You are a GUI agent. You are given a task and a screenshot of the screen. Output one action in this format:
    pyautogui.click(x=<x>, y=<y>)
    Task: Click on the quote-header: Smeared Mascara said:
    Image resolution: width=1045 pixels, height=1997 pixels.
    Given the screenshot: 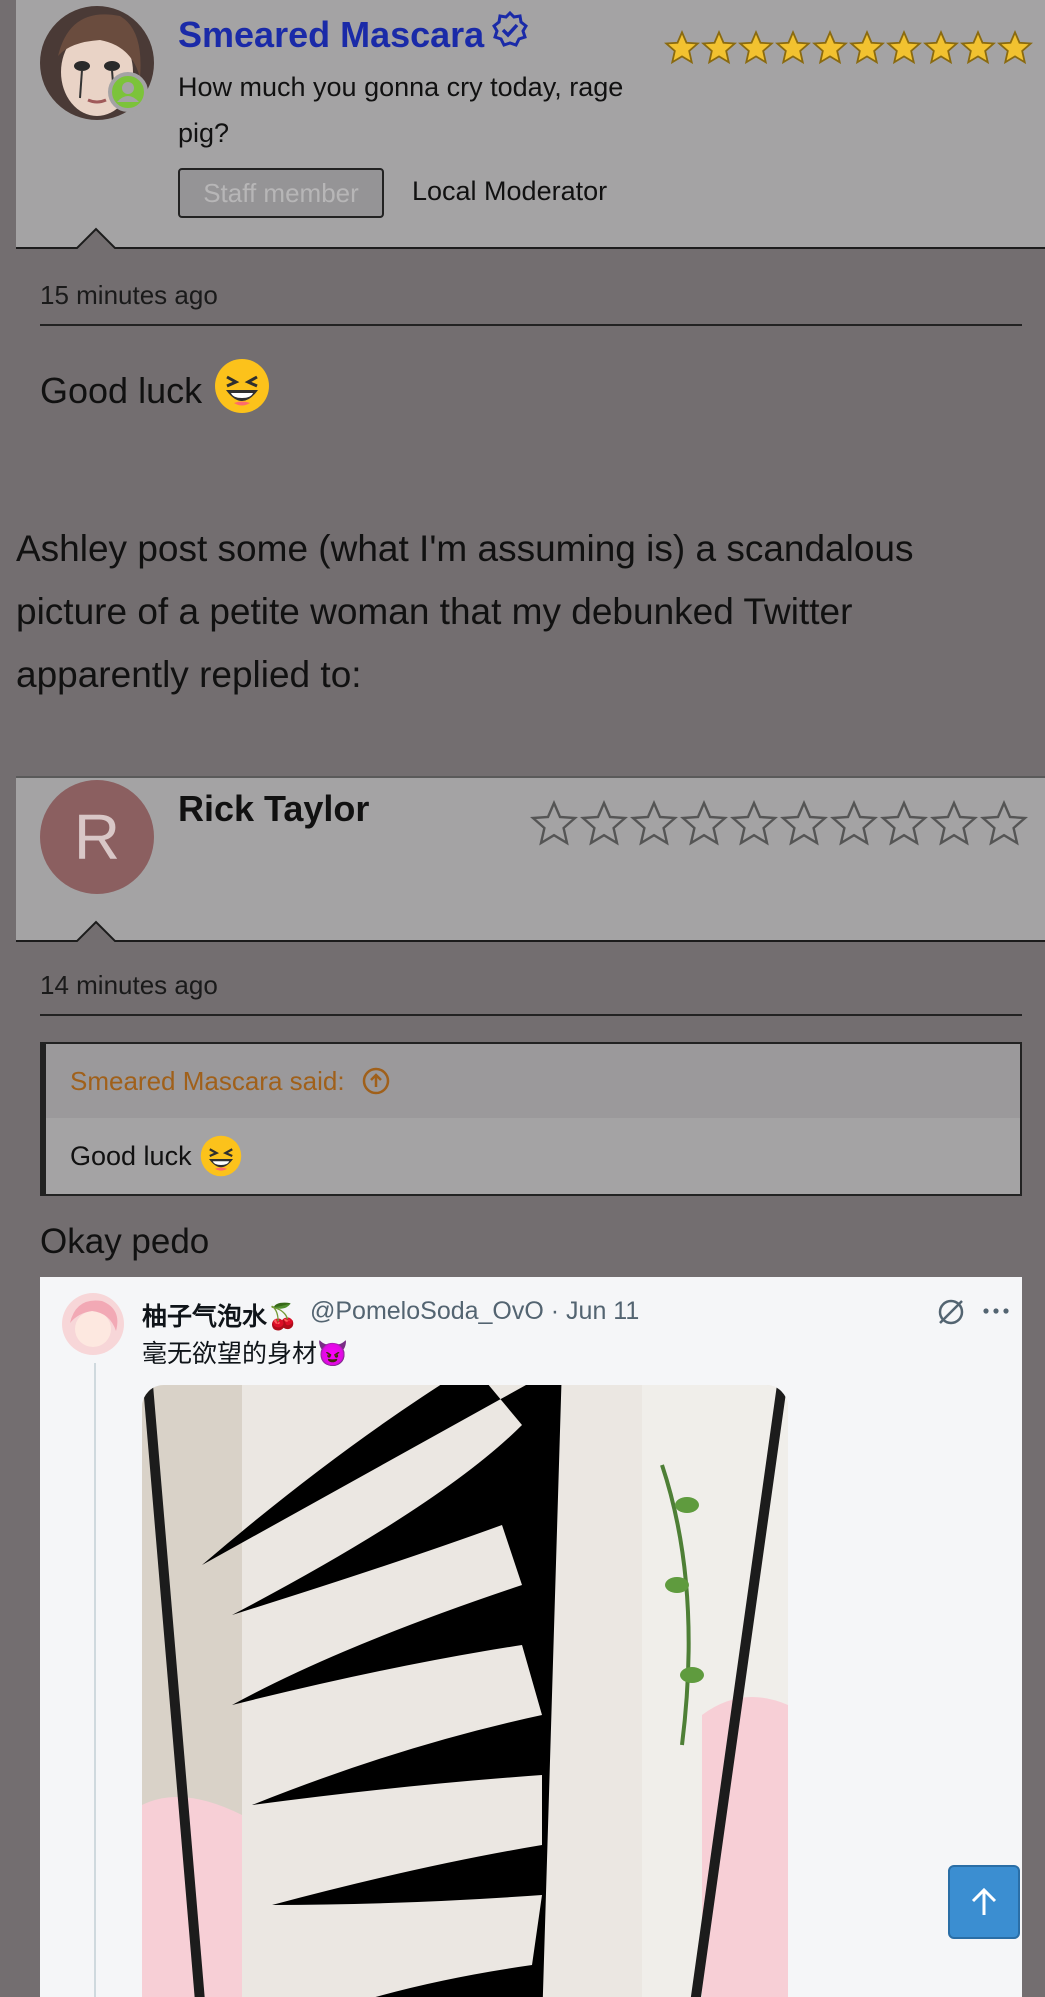 What is the action you would take?
    pyautogui.click(x=533, y=1081)
    